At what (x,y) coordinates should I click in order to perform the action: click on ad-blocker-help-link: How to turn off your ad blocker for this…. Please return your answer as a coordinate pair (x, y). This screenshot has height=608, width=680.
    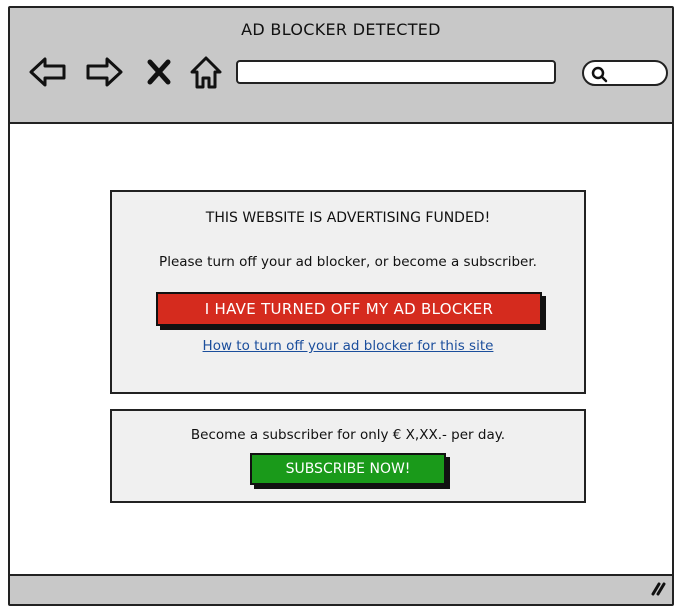
    Looking at the image, I should click on (348, 346).